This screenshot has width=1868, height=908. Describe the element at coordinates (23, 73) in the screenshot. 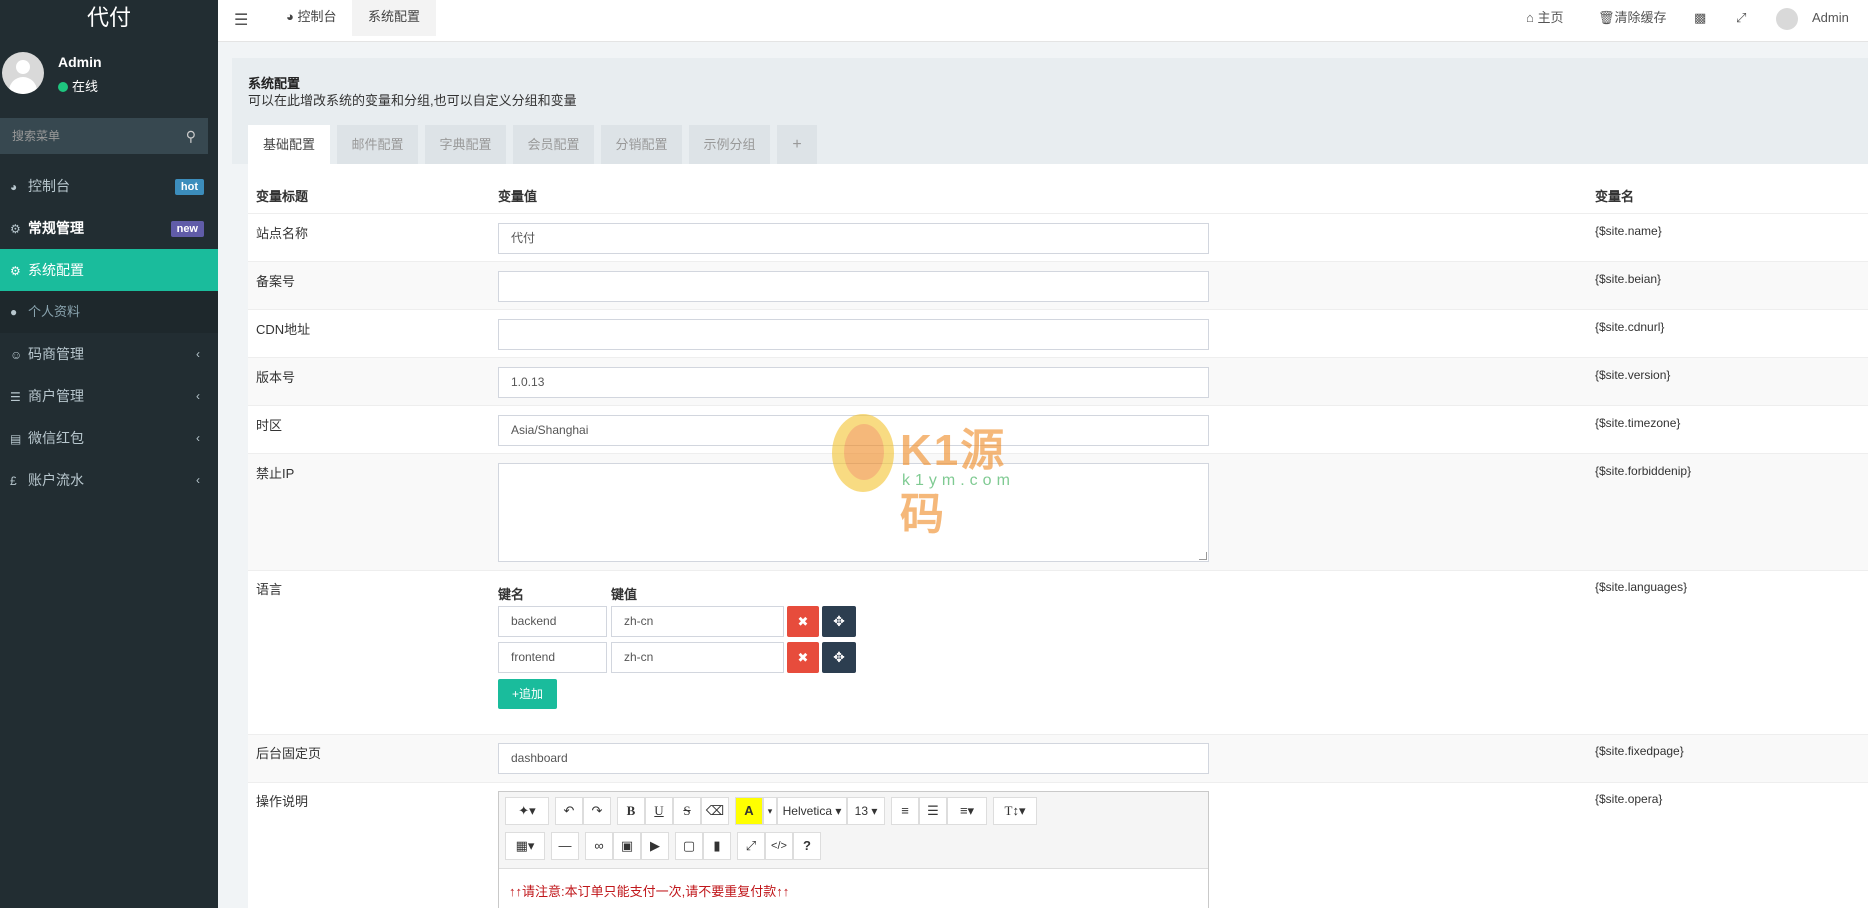

I see `avatar` at that location.